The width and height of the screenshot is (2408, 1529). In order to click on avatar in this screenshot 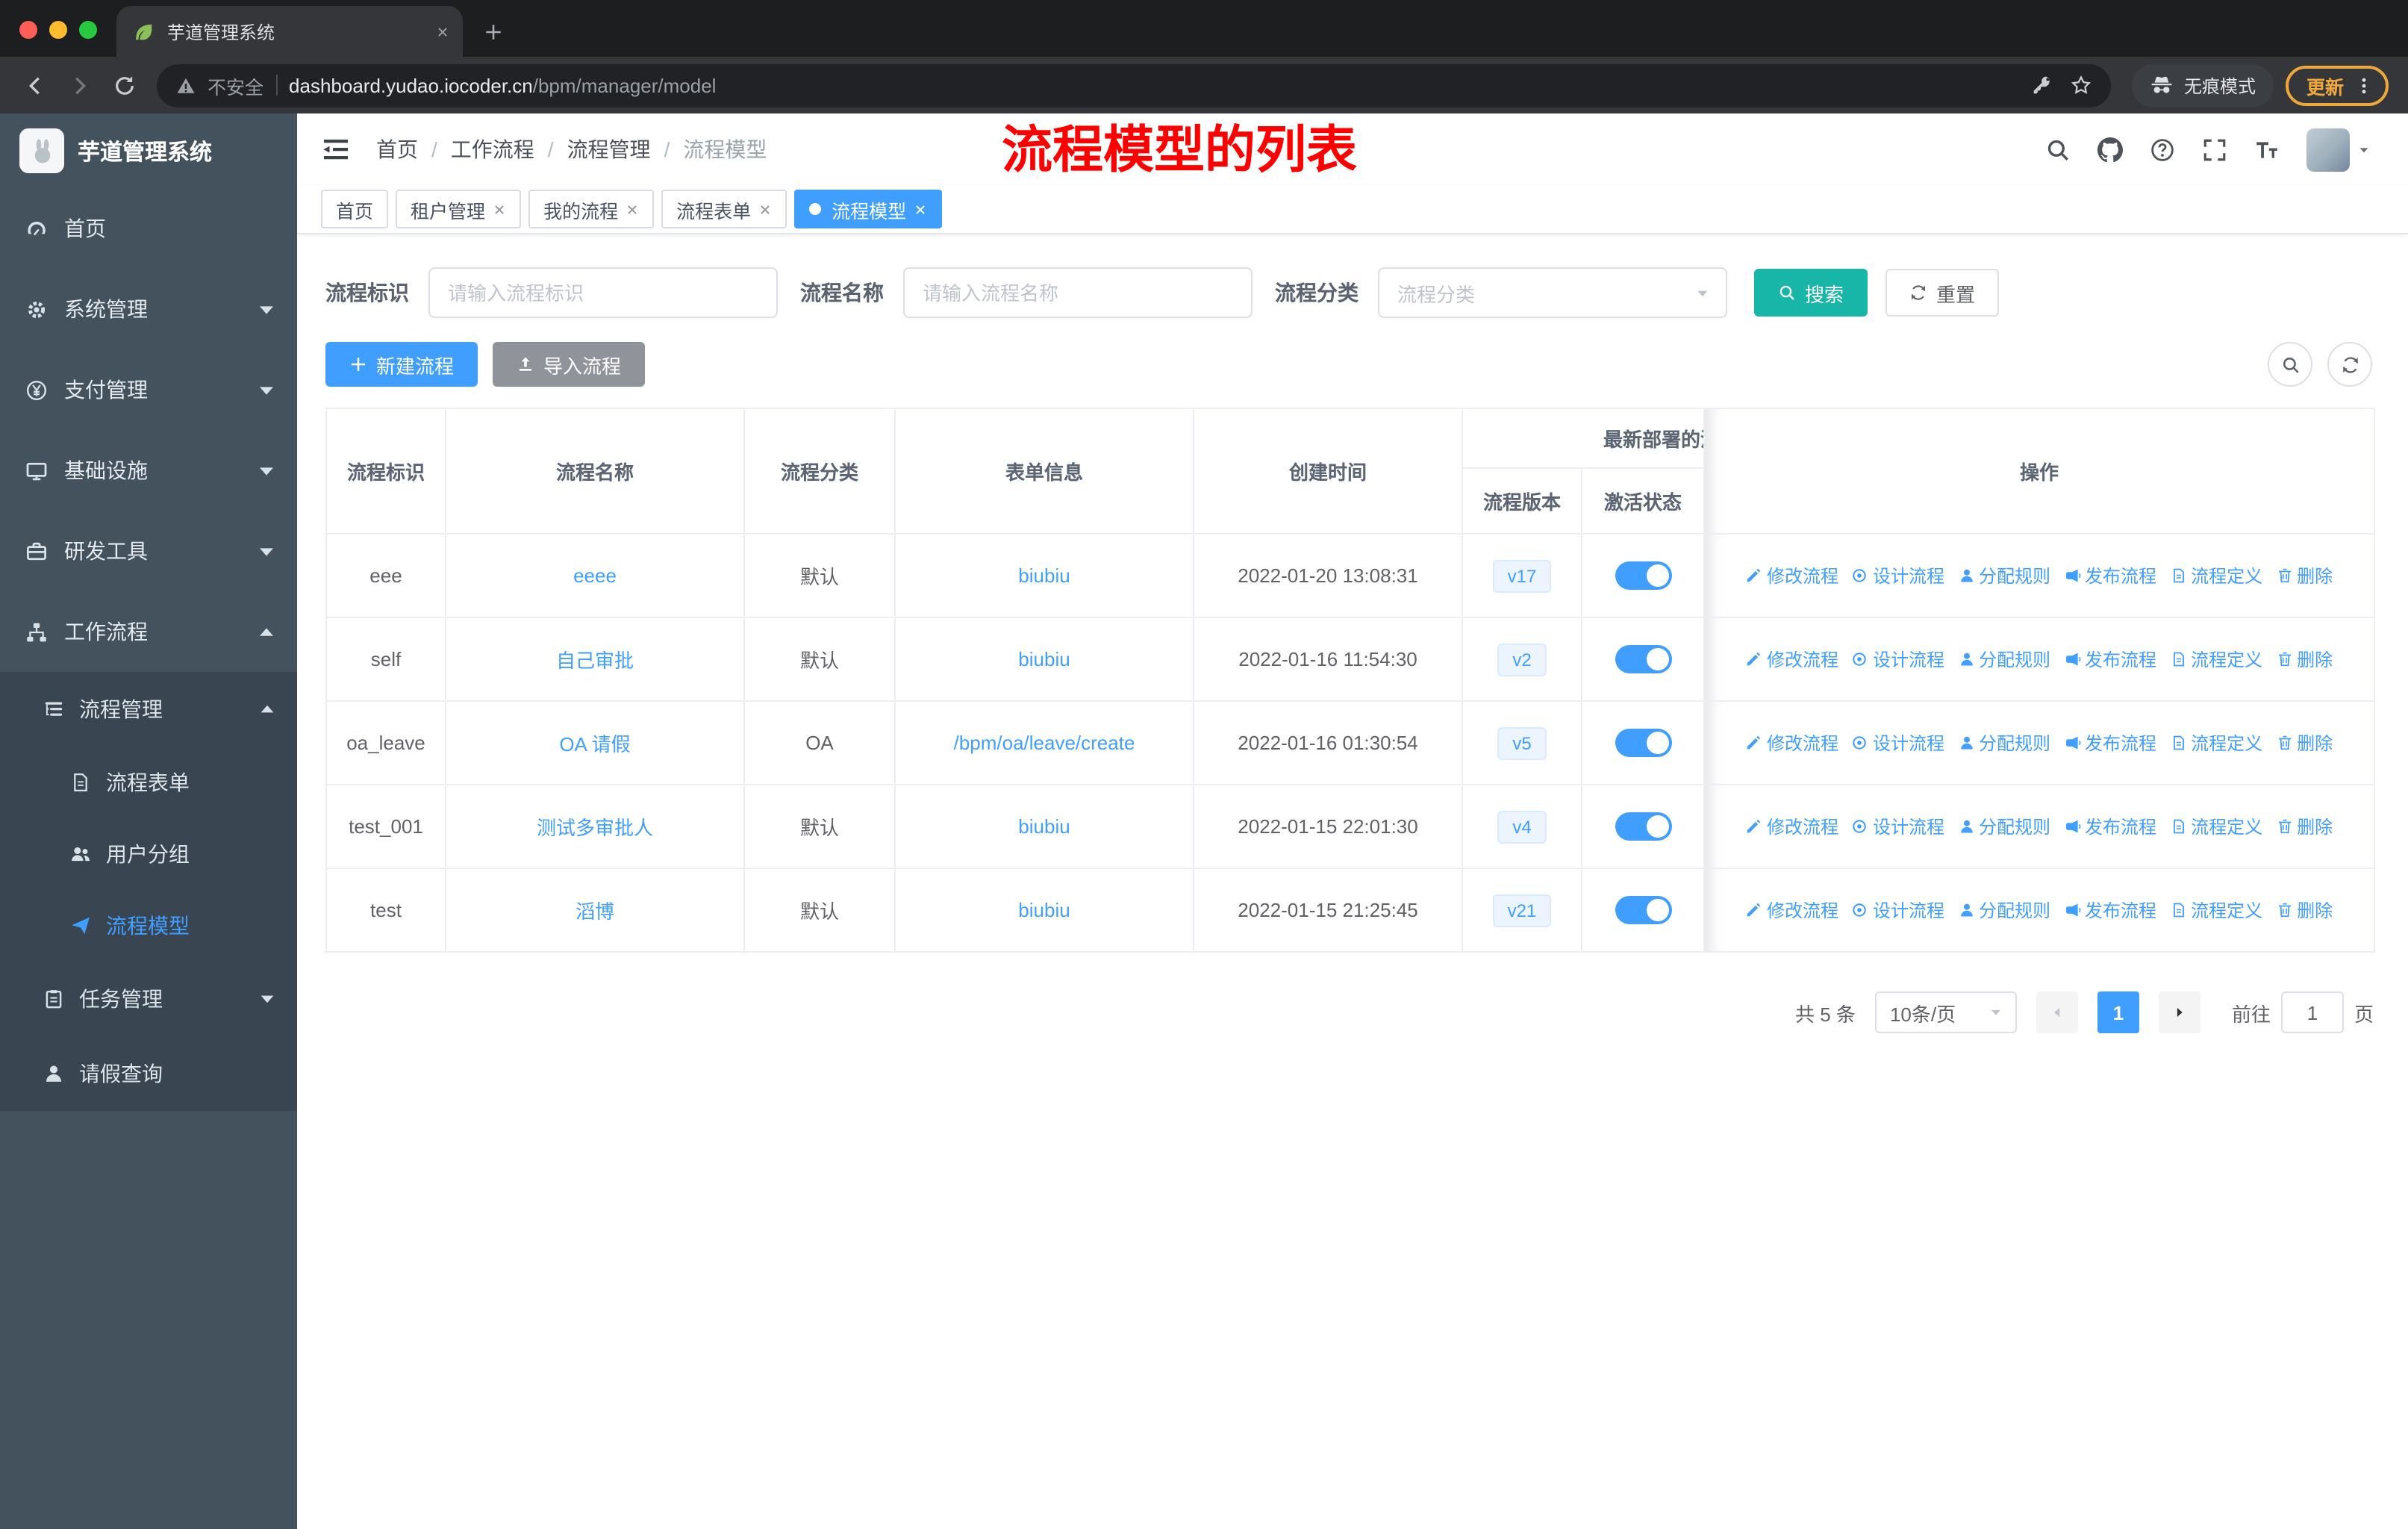, I will do `click(2328, 149)`.